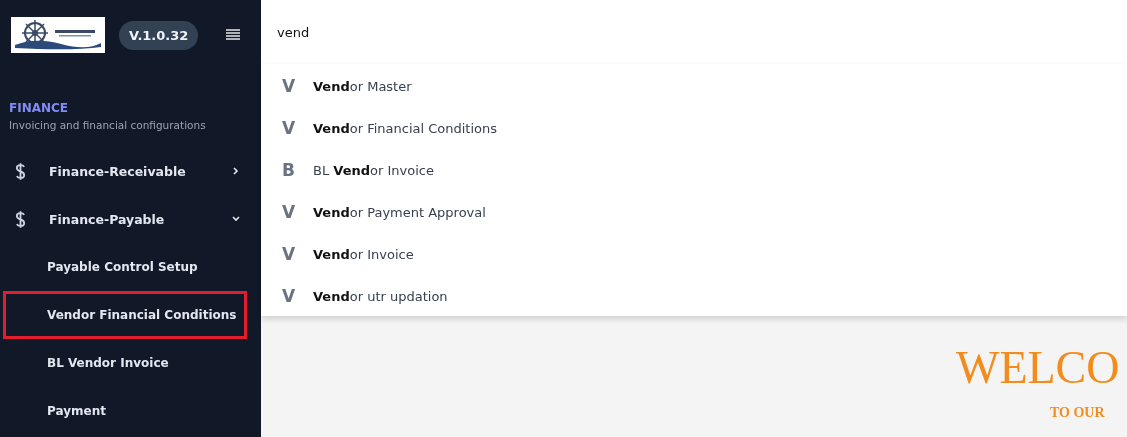  I want to click on result-item: V Vendor utr updation, so click(694, 296).